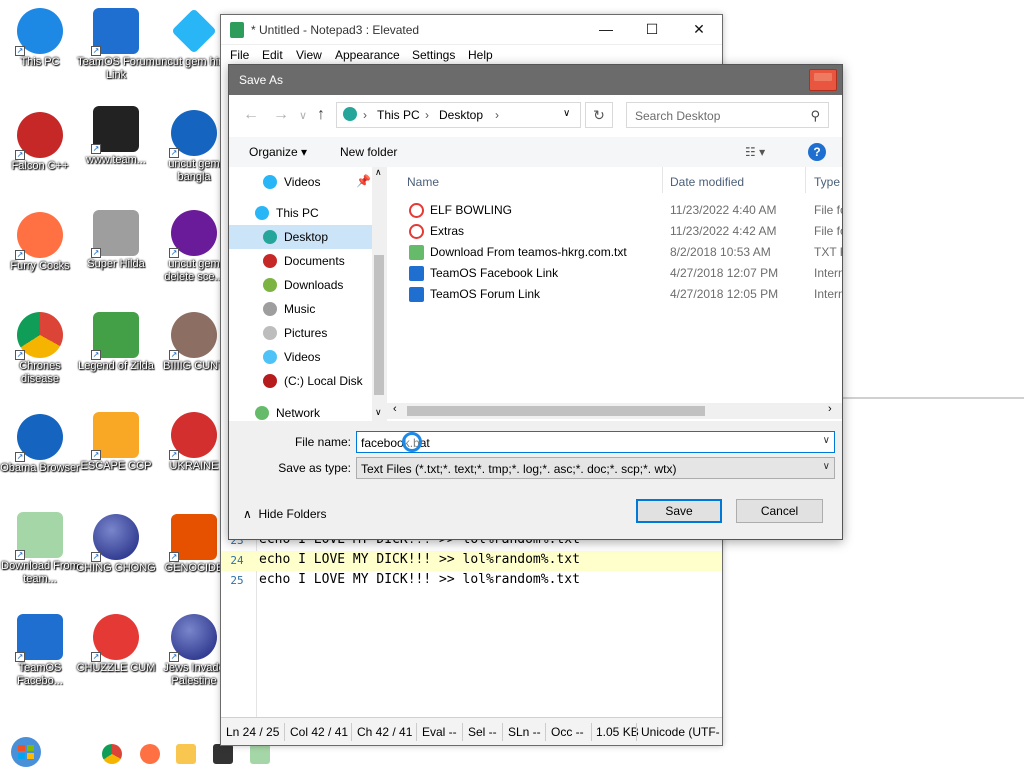  What do you see at coordinates (40, 38) in the screenshot?
I see `desktop-icon-this-pc: ↗ This PC` at bounding box center [40, 38].